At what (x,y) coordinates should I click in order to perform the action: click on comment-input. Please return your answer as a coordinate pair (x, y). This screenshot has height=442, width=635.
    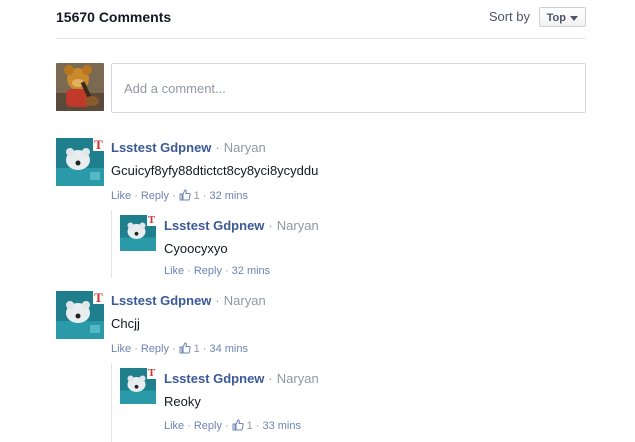
    Looking at the image, I should click on (348, 88).